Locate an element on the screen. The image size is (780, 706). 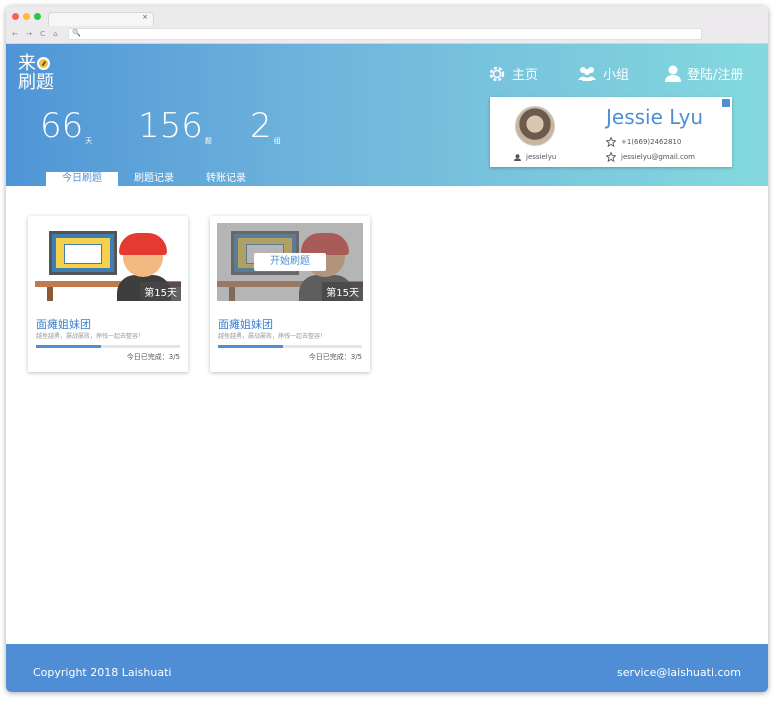
profile-phone-text: +1(669)2462810 is located at coordinates (651, 142).